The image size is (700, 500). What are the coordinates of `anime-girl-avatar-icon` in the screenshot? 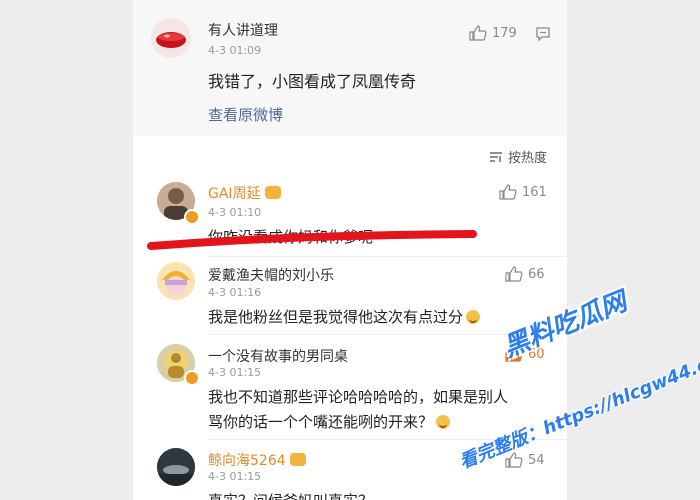 It's located at (176, 281).